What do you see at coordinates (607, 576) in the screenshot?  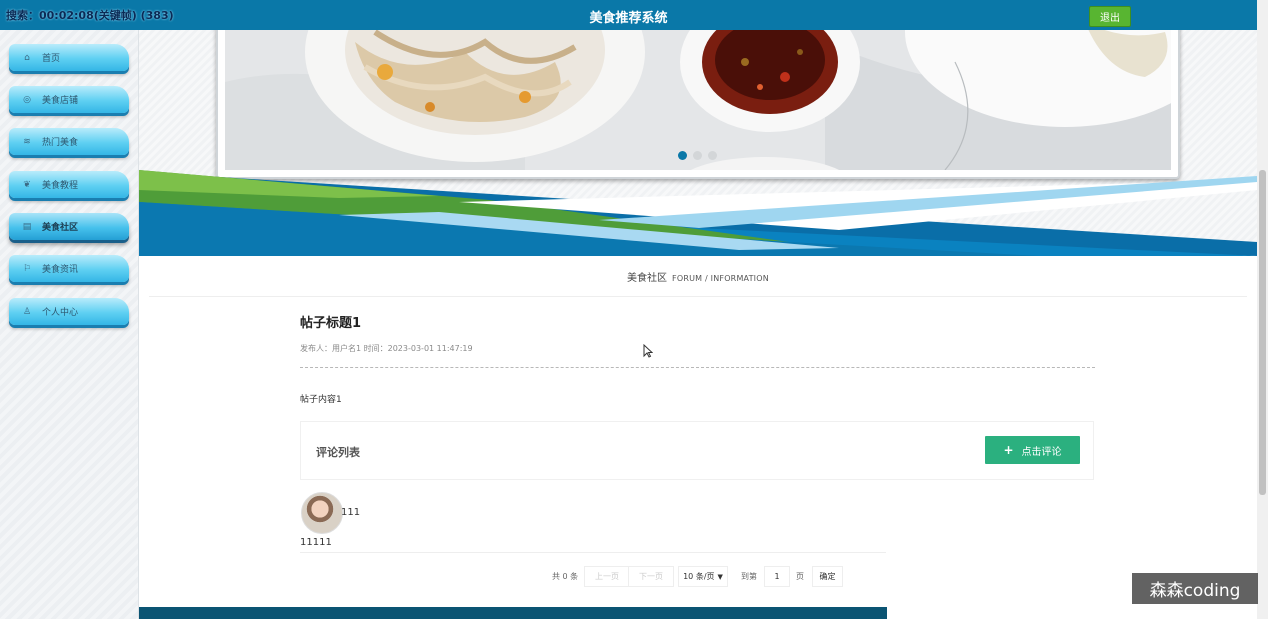 I see `prev-page-button: 上一页` at bounding box center [607, 576].